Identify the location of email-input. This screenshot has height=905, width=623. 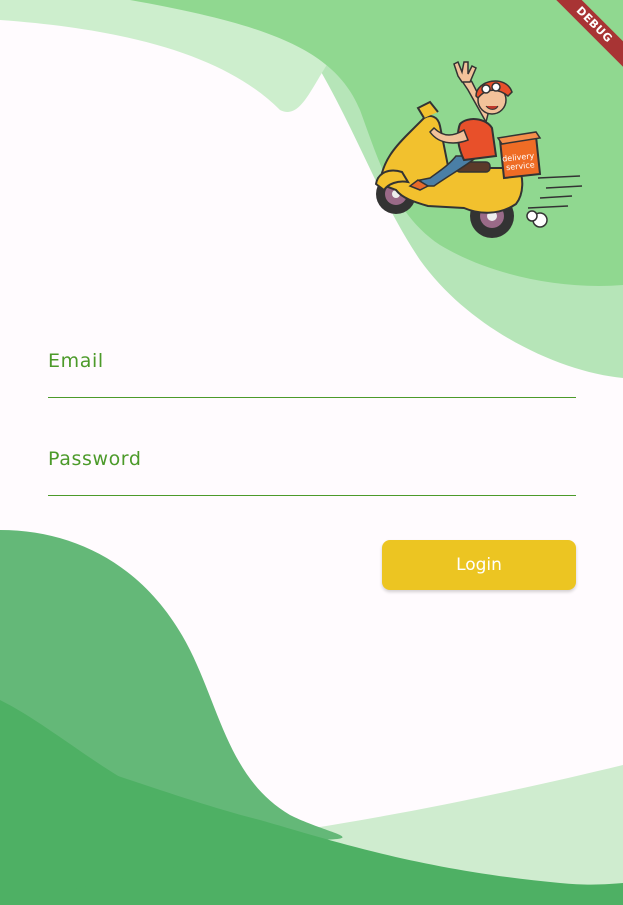
(314, 380).